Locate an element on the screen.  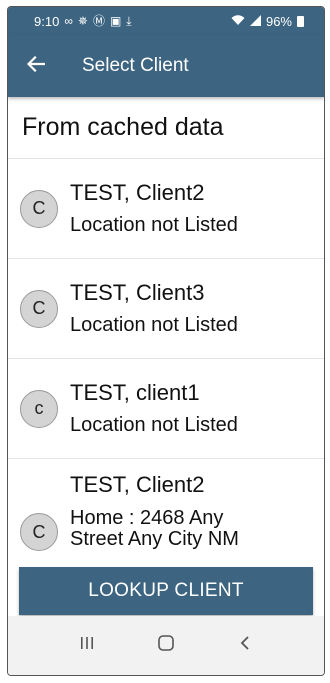
avatar: c is located at coordinates (39, 408).